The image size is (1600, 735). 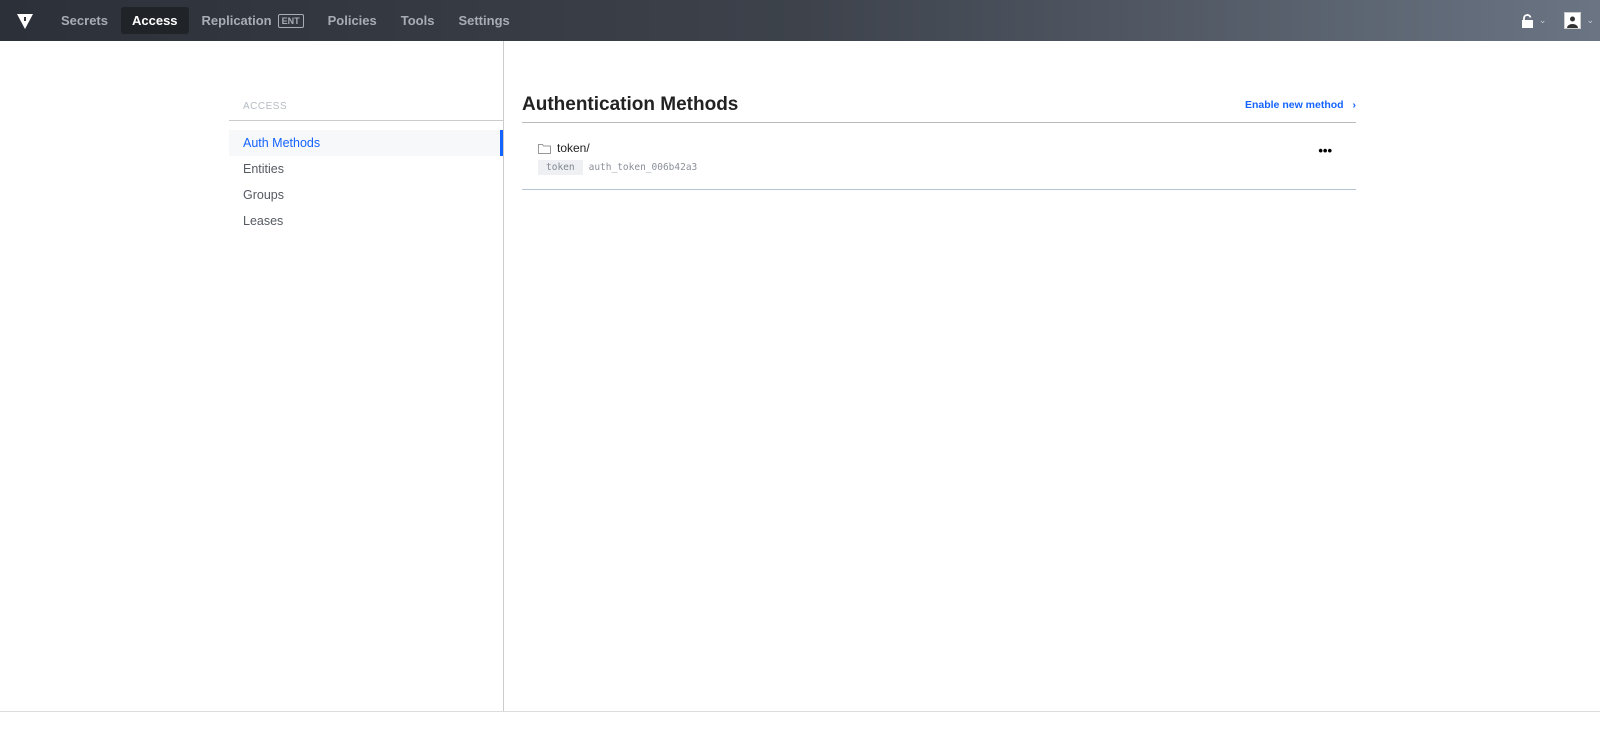 What do you see at coordinates (1294, 105) in the screenshot?
I see `enable-label: Enable new method` at bounding box center [1294, 105].